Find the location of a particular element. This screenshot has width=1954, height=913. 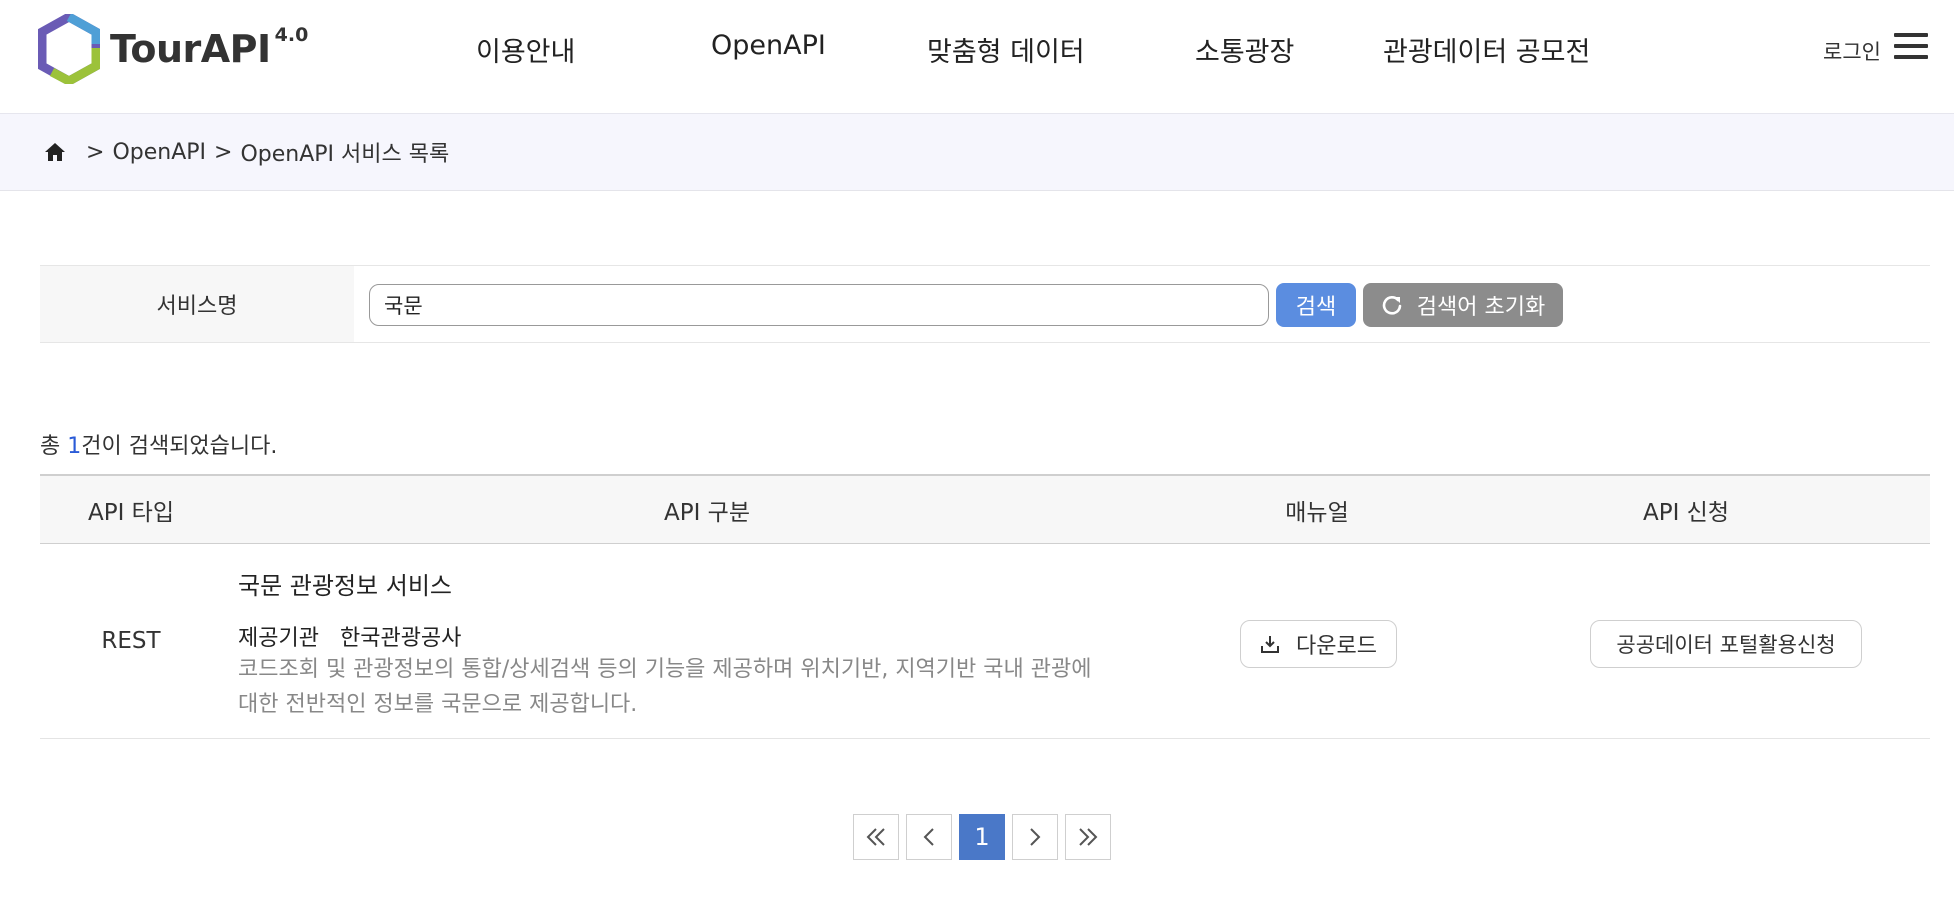

reset-search-button: 검색어 초기화 is located at coordinates (1463, 305).